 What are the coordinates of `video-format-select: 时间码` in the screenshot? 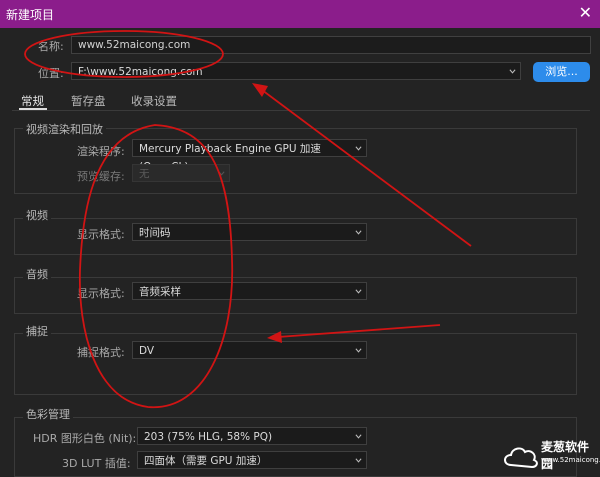 It's located at (249, 232).